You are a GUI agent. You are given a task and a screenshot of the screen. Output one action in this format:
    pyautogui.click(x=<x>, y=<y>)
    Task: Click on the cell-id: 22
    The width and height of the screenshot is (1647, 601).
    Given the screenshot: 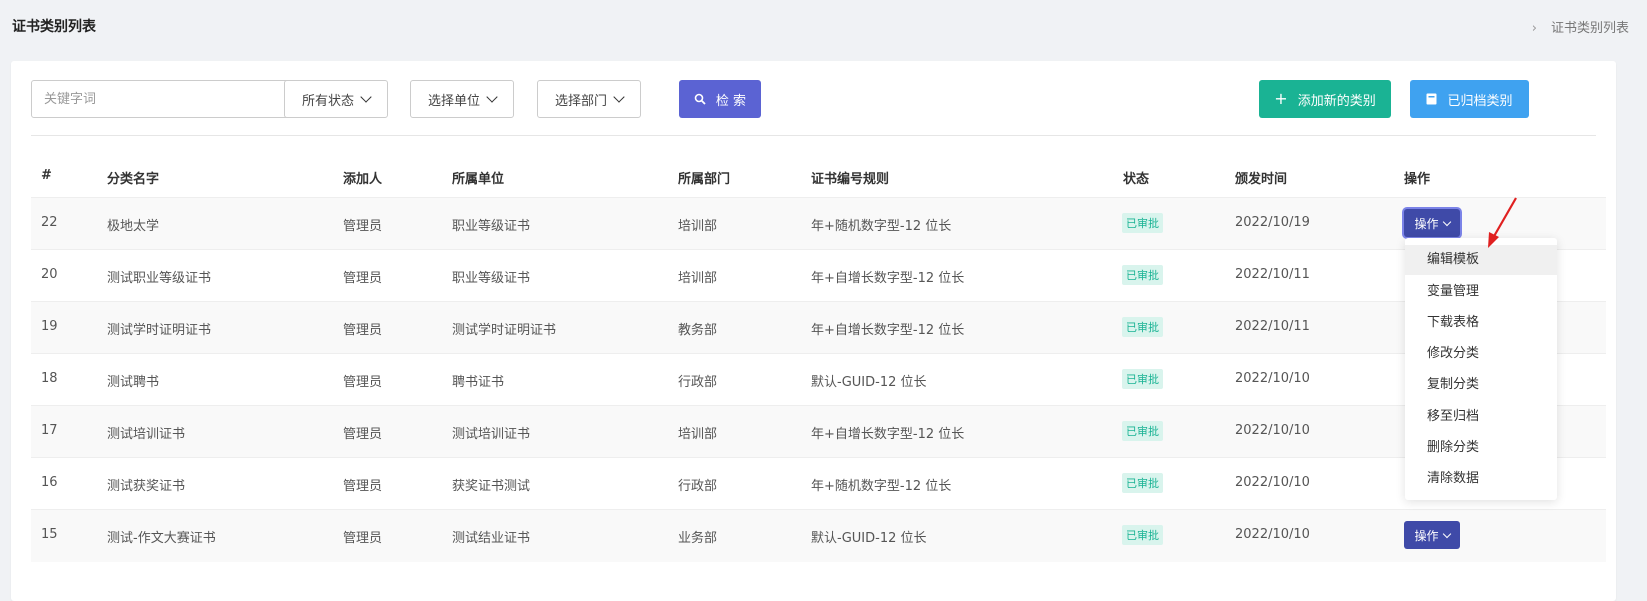 What is the action you would take?
    pyautogui.click(x=49, y=222)
    